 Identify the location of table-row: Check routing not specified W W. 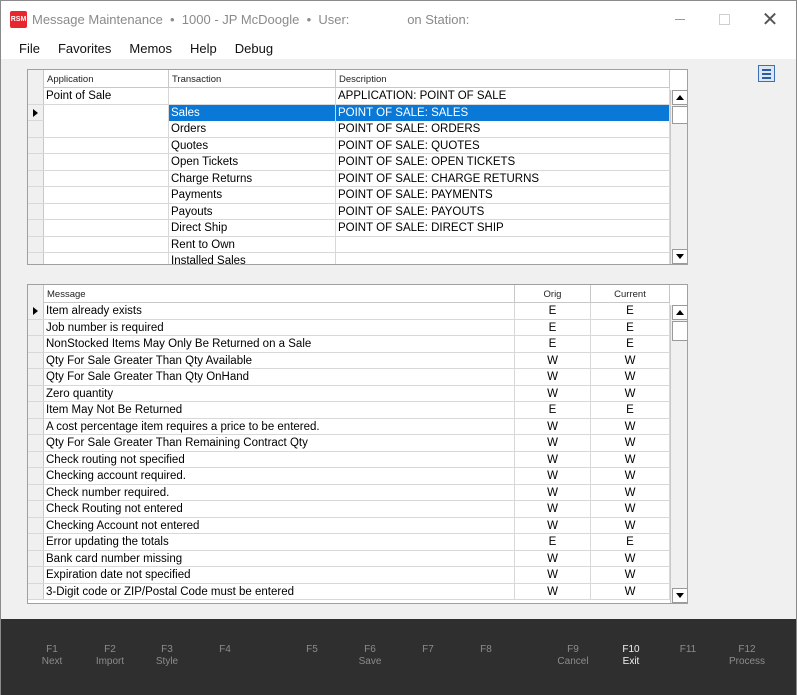
(349, 459).